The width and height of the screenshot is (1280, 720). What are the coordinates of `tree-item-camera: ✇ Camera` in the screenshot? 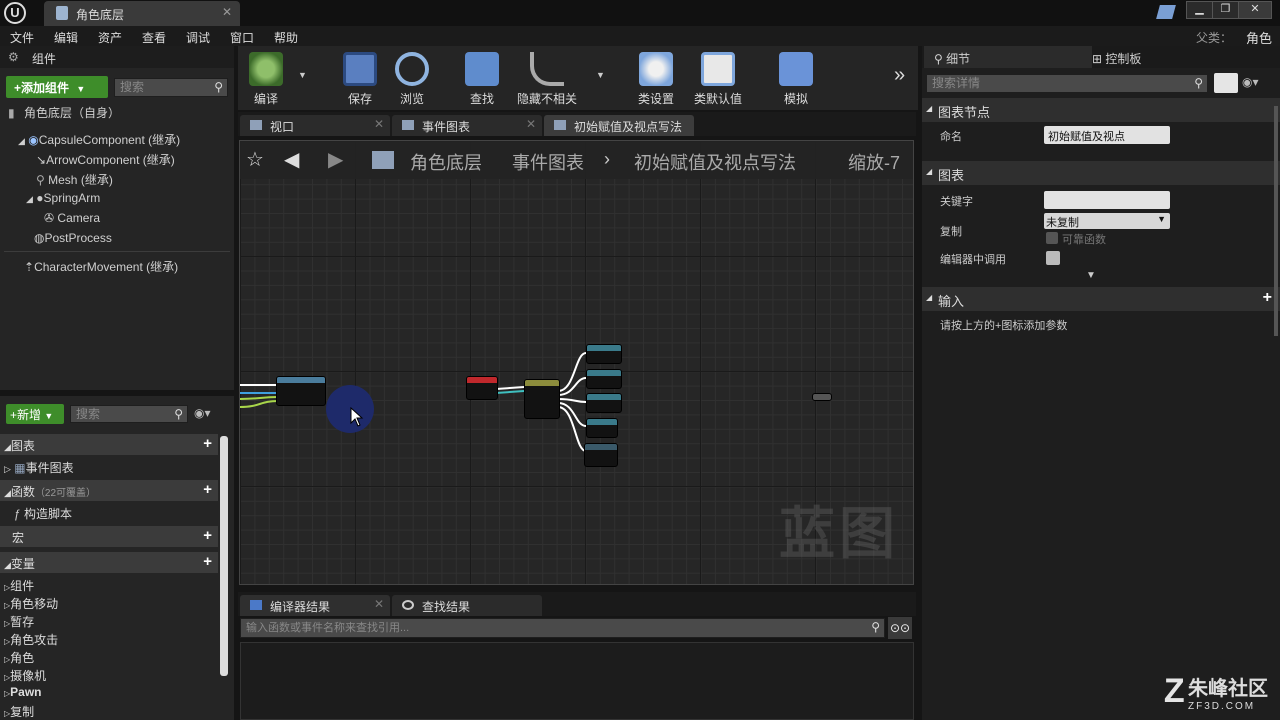 It's located at (72, 218).